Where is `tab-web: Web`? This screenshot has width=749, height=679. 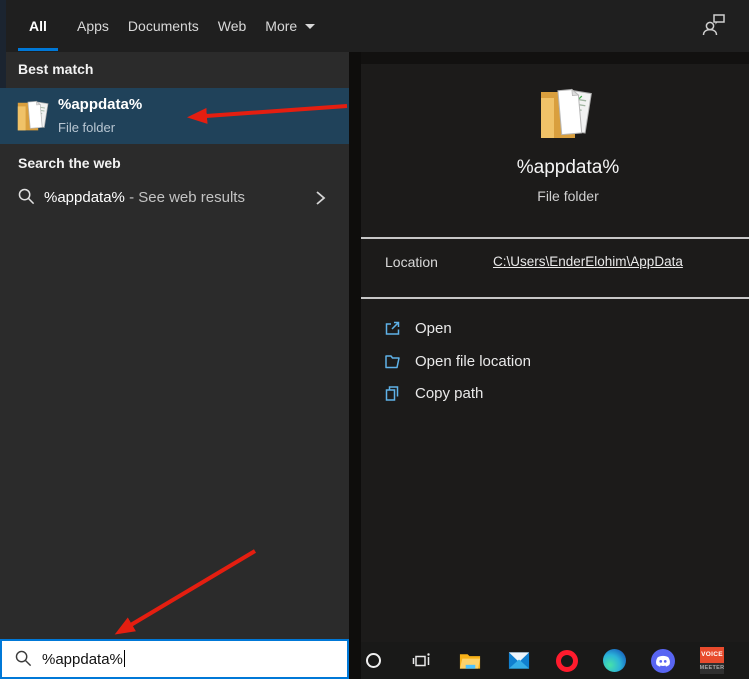 tab-web: Web is located at coordinates (232, 26).